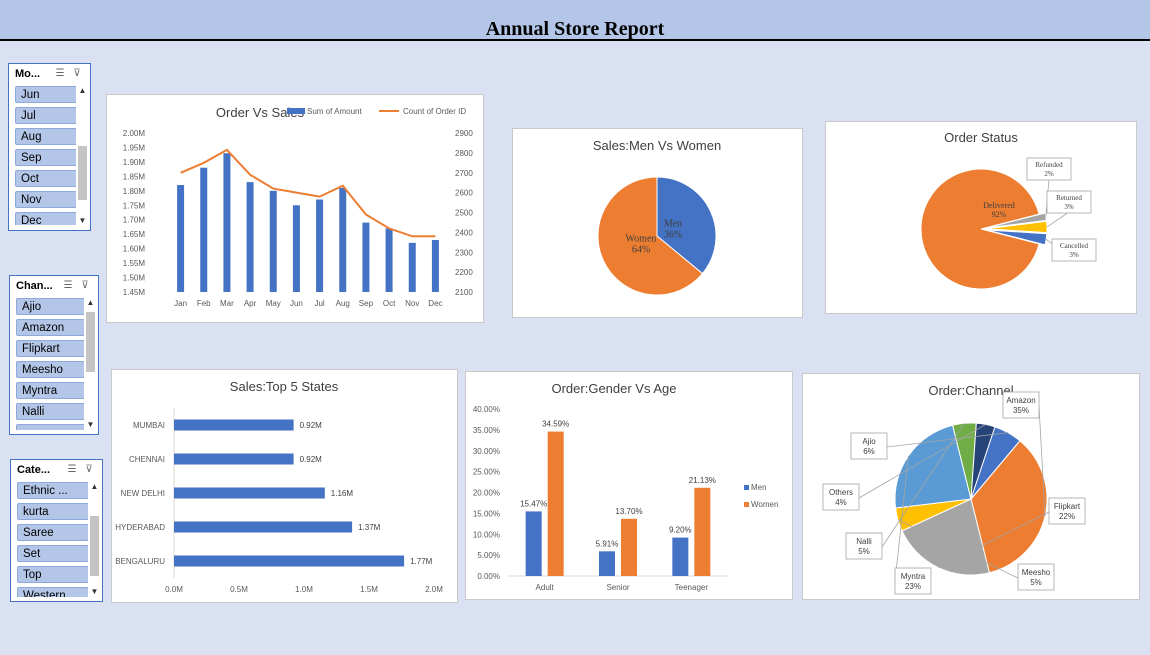 The width and height of the screenshot is (1150, 655). Describe the element at coordinates (134, 176) in the screenshot. I see `y-tick-label: 1.85M` at that location.